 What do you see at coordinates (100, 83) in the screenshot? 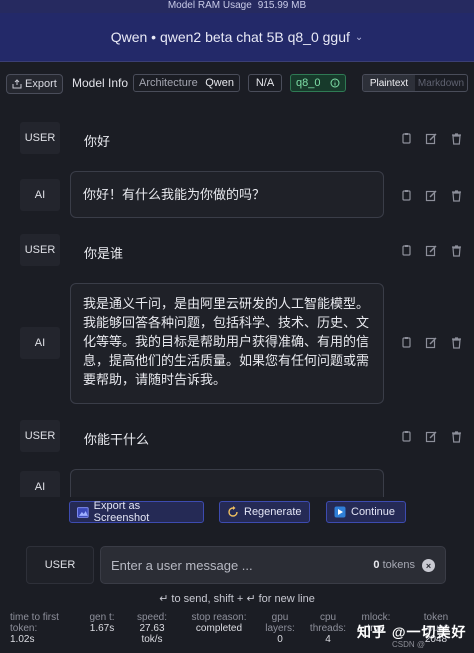
I see `model-info-label: Model Info` at bounding box center [100, 83].